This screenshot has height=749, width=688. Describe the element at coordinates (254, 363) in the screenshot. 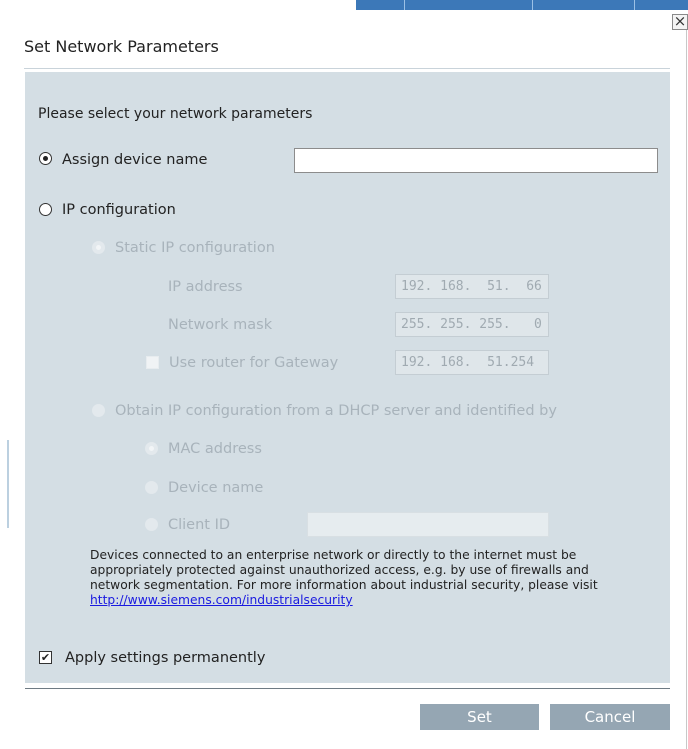

I see `use-router-label: Use router for Gateway` at that location.